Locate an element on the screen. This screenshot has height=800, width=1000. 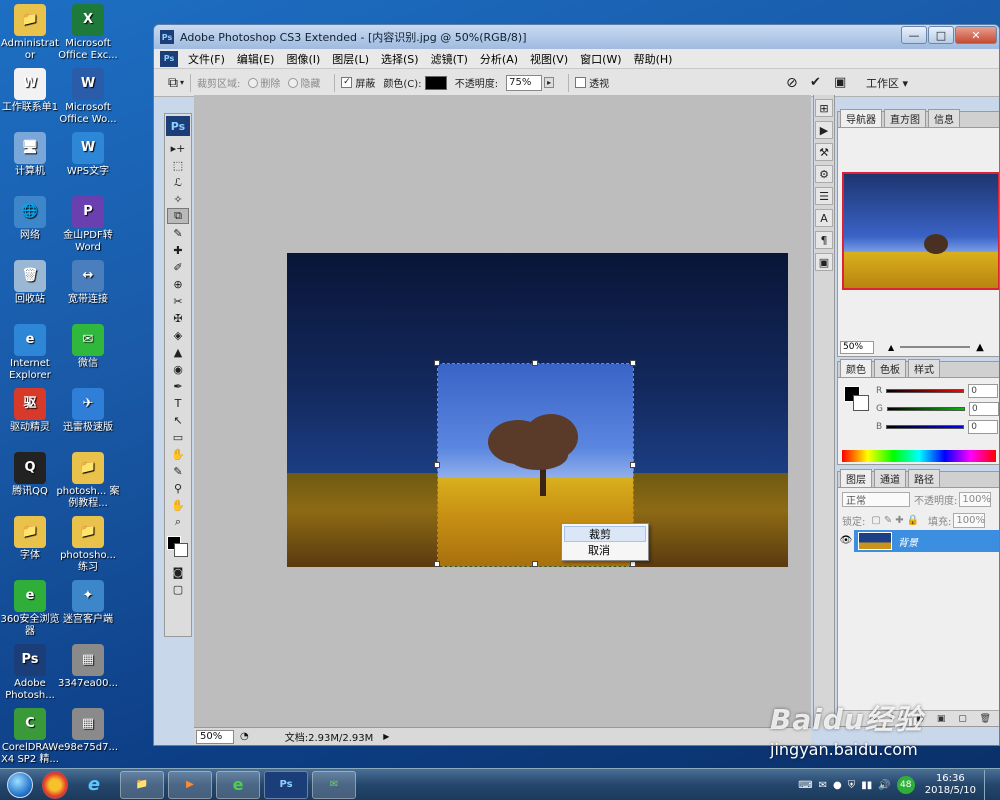
screen-mode-icon: ▢ is located at coordinates (178, 589).